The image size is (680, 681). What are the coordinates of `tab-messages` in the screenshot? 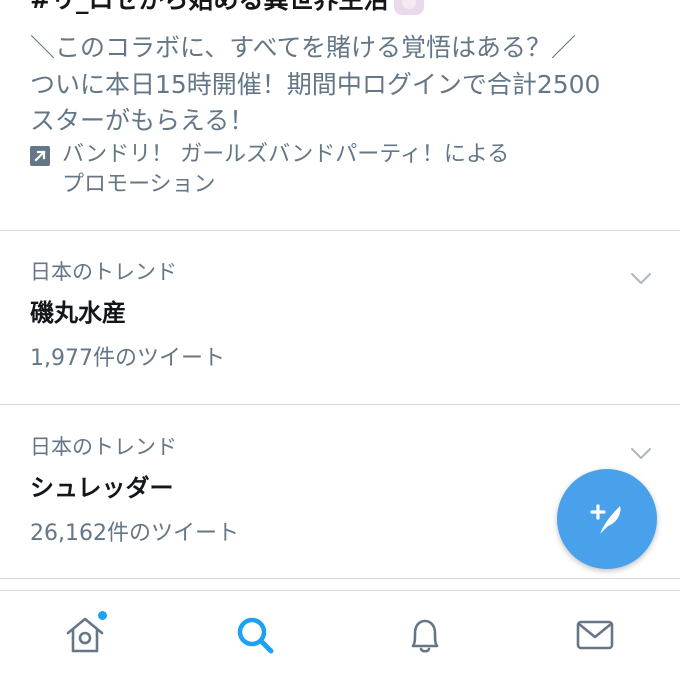 It's located at (595, 635).